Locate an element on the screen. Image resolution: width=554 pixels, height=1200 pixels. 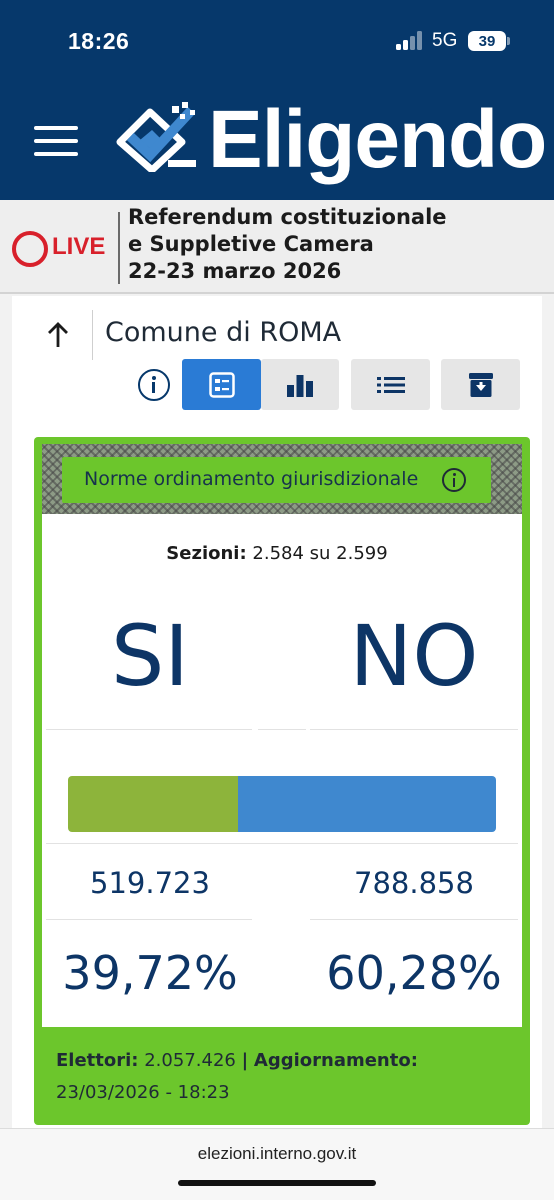
elettori-value: 2.057.426 is located at coordinates (190, 1060).